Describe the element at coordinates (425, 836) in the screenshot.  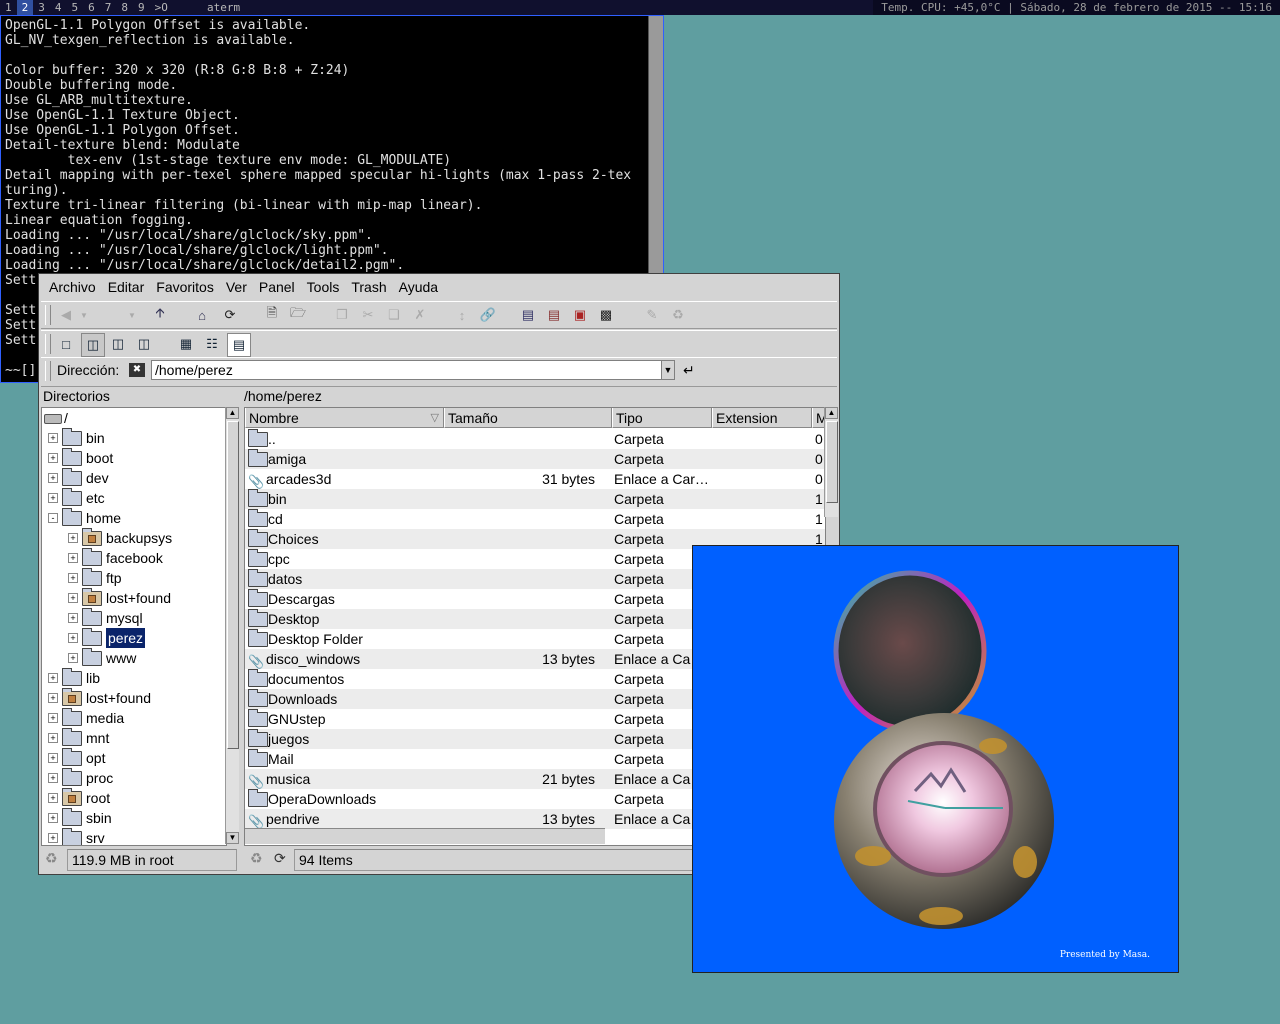
I see `file-hscroll-thumb` at that location.